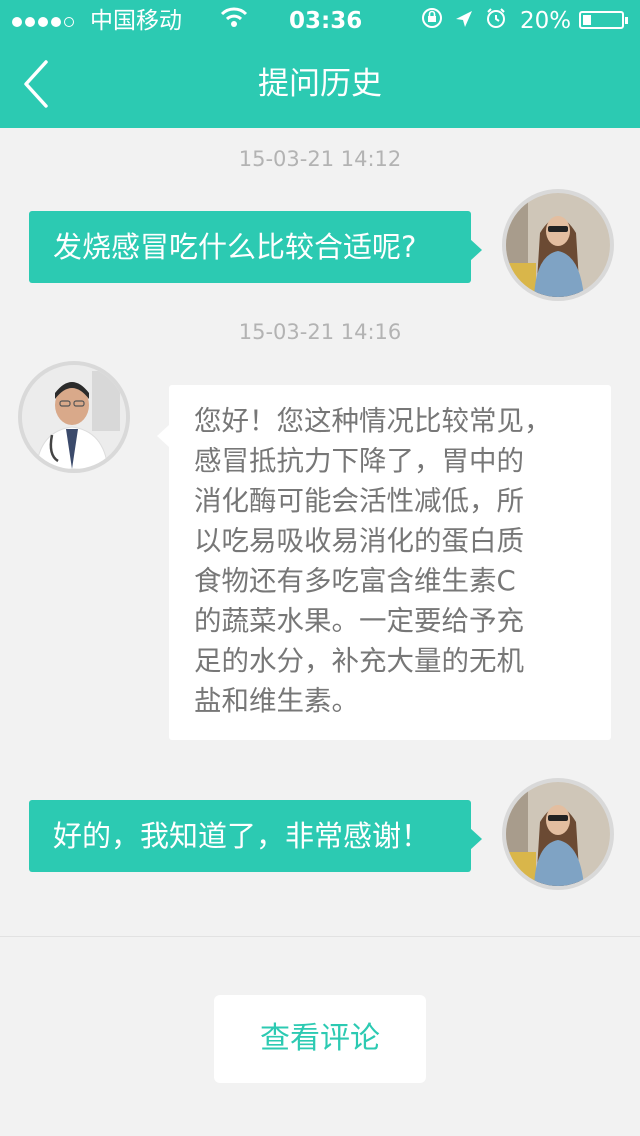  I want to click on message-line: 食物还有多吃富含维生素C, so click(355, 581).